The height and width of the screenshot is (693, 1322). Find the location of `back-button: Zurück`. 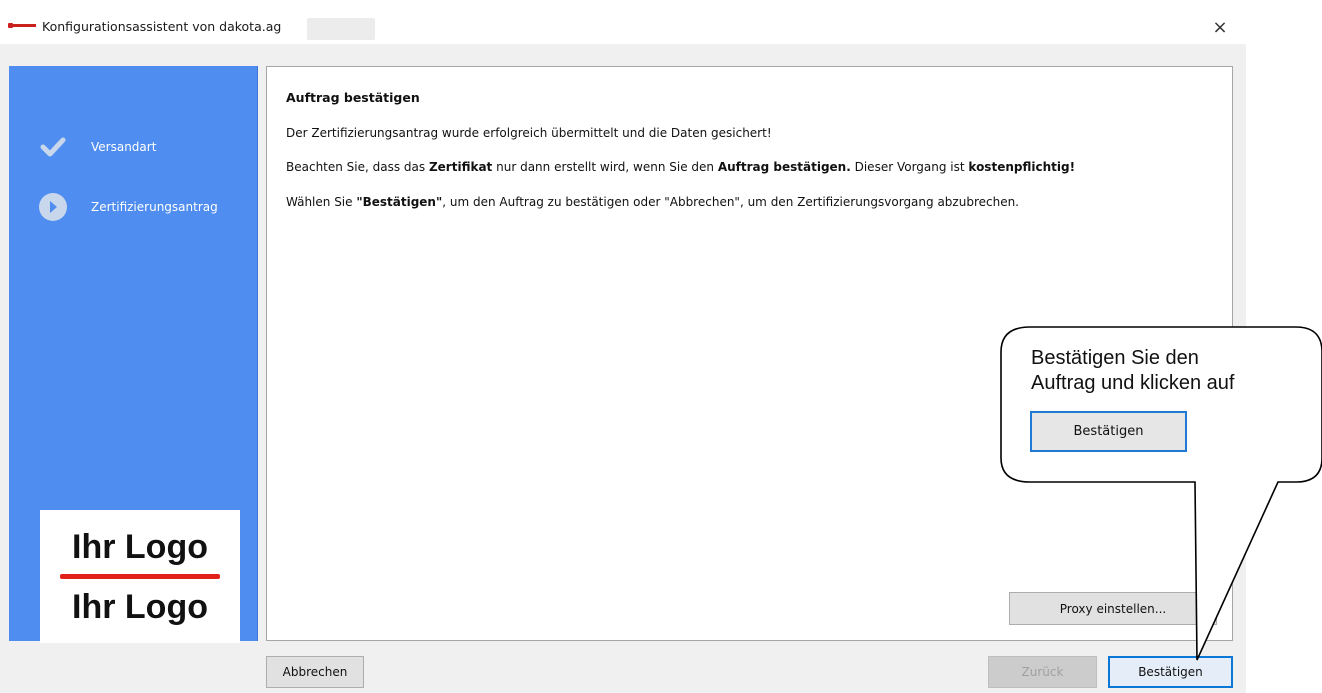

back-button: Zurück is located at coordinates (1042, 672).